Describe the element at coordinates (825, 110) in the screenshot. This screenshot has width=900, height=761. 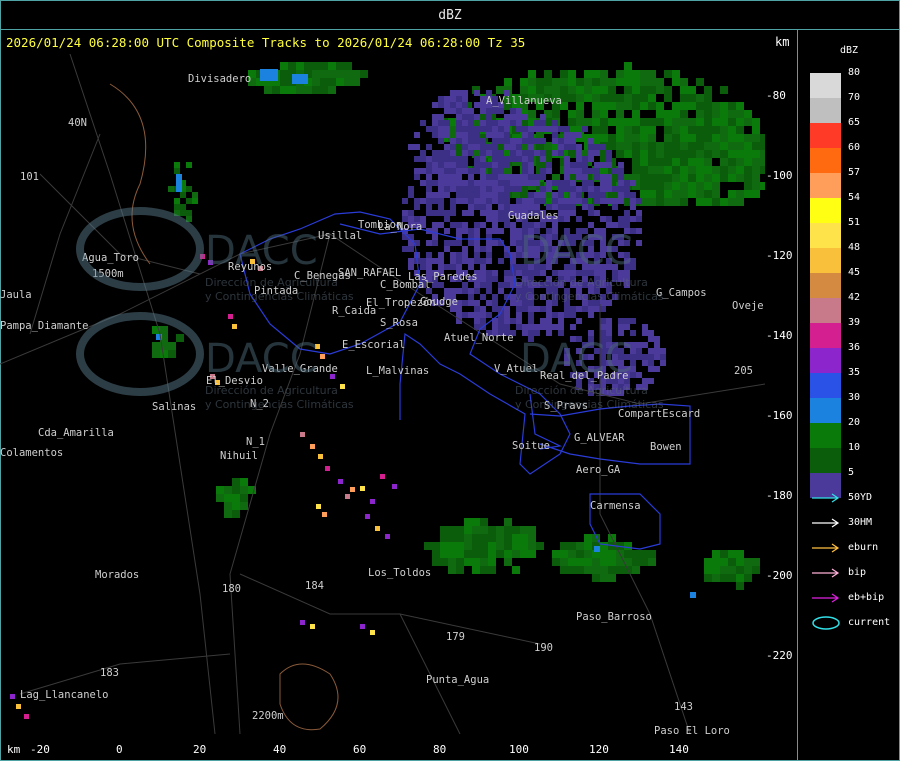
I see `legend-swatch` at that location.